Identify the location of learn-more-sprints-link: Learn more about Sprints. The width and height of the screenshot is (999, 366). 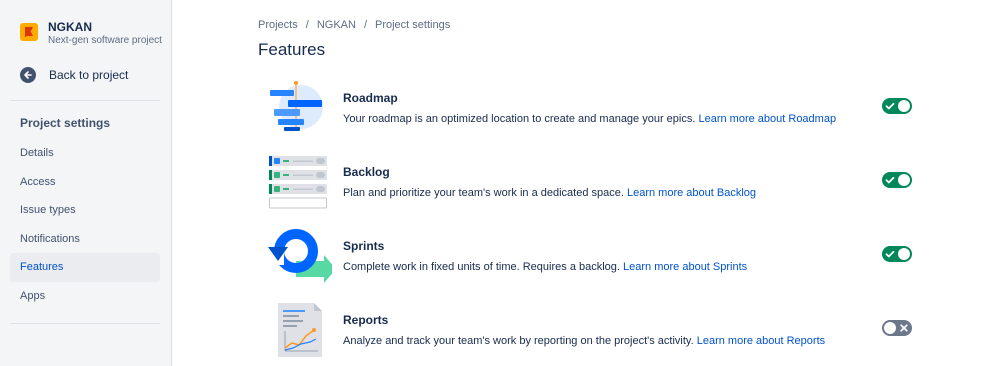
(685, 267).